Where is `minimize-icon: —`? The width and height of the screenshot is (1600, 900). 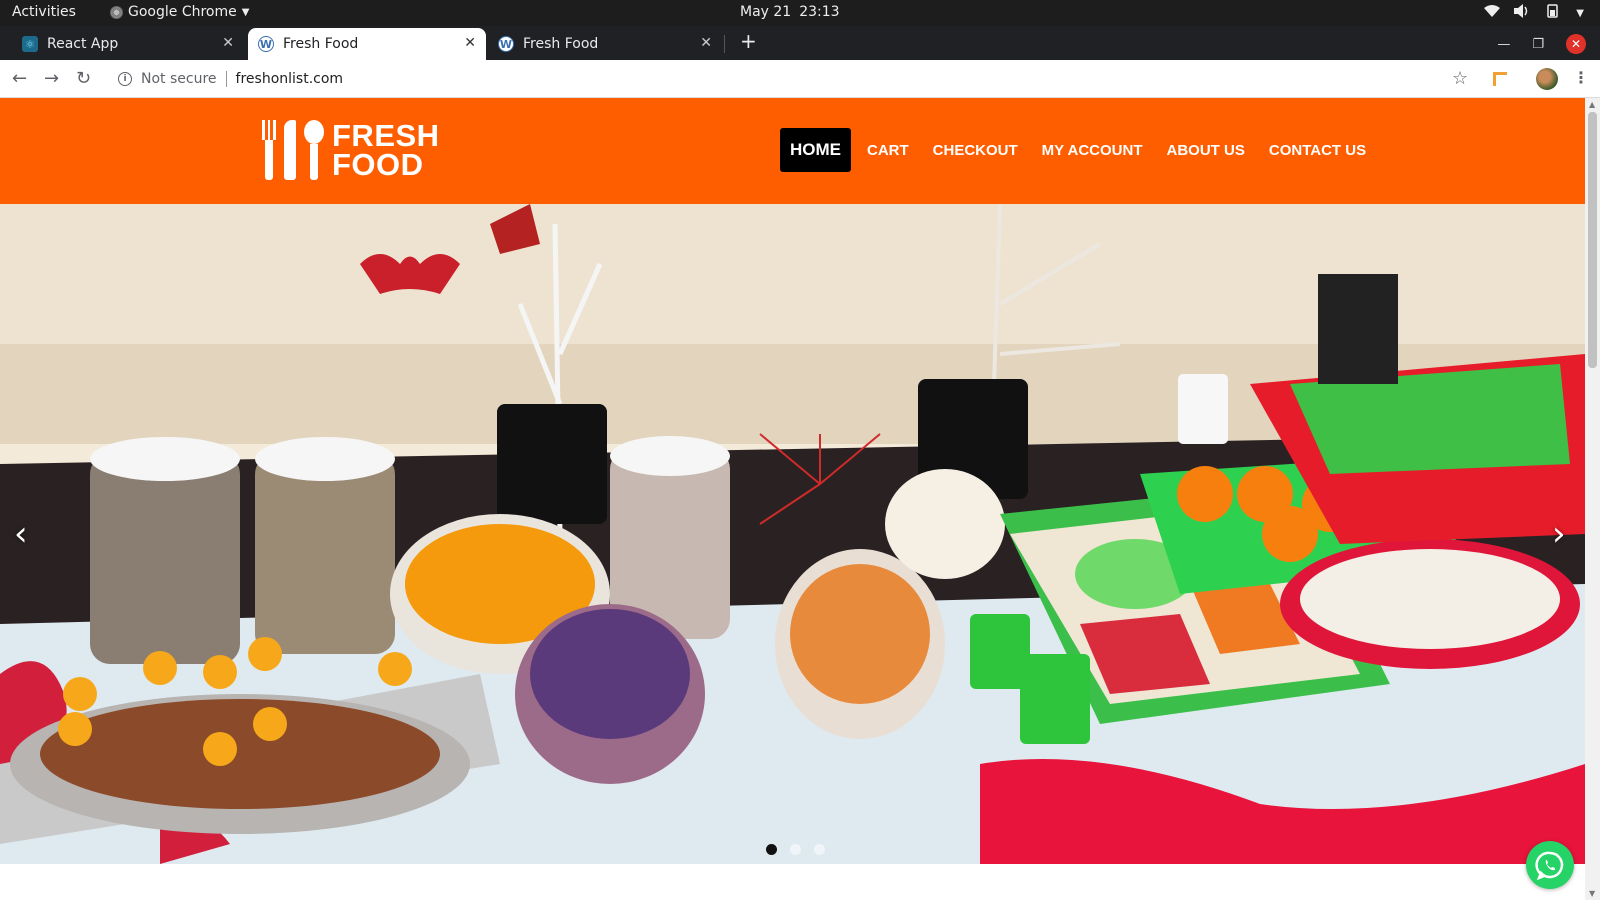
minimize-icon: — is located at coordinates (1503, 44).